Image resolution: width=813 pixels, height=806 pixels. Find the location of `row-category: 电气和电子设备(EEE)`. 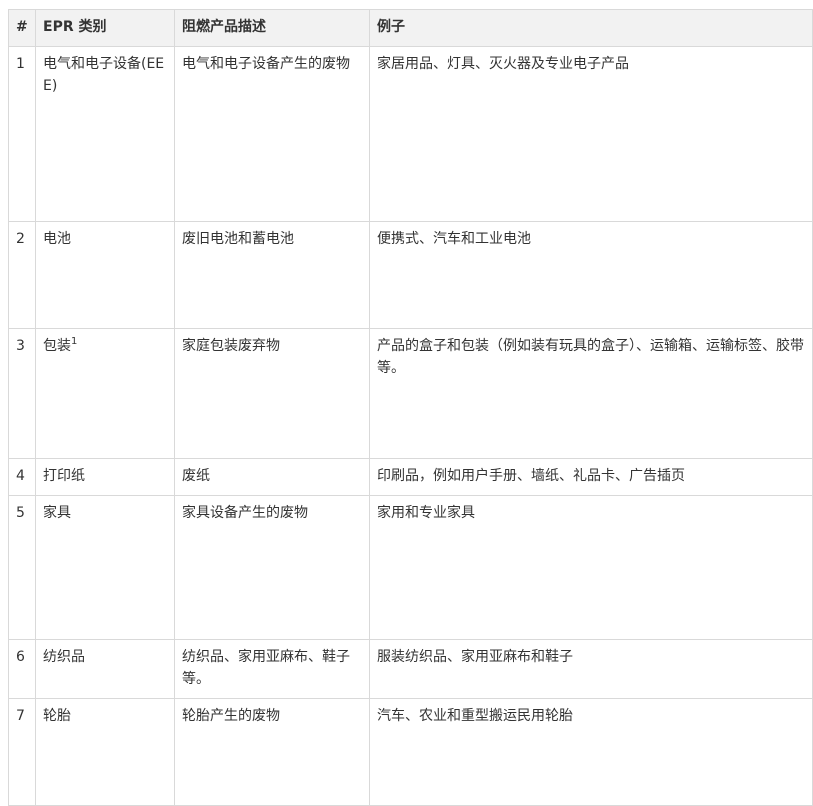

row-category: 电气和电子设备(EEE) is located at coordinates (105, 134).